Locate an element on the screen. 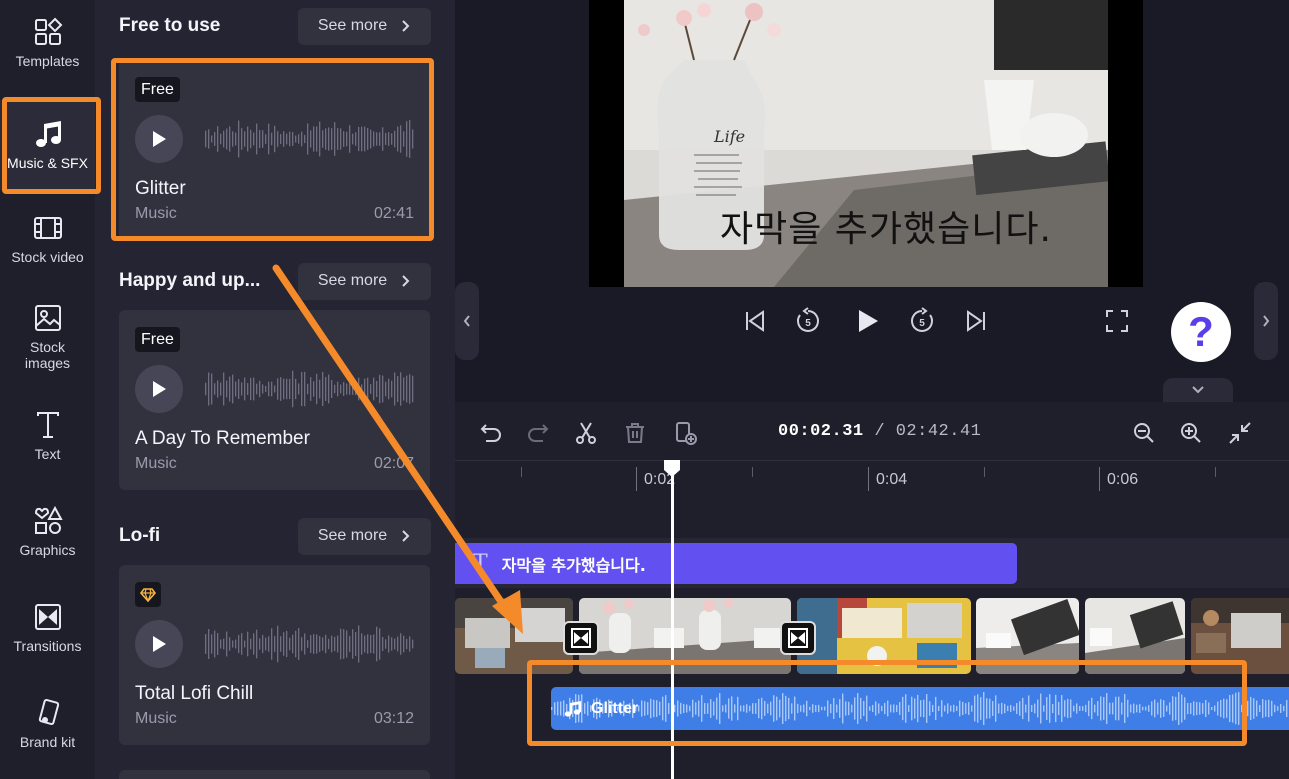 Image resolution: width=1289 pixels, height=779 pixels. templates-icon is located at coordinates (48, 32).